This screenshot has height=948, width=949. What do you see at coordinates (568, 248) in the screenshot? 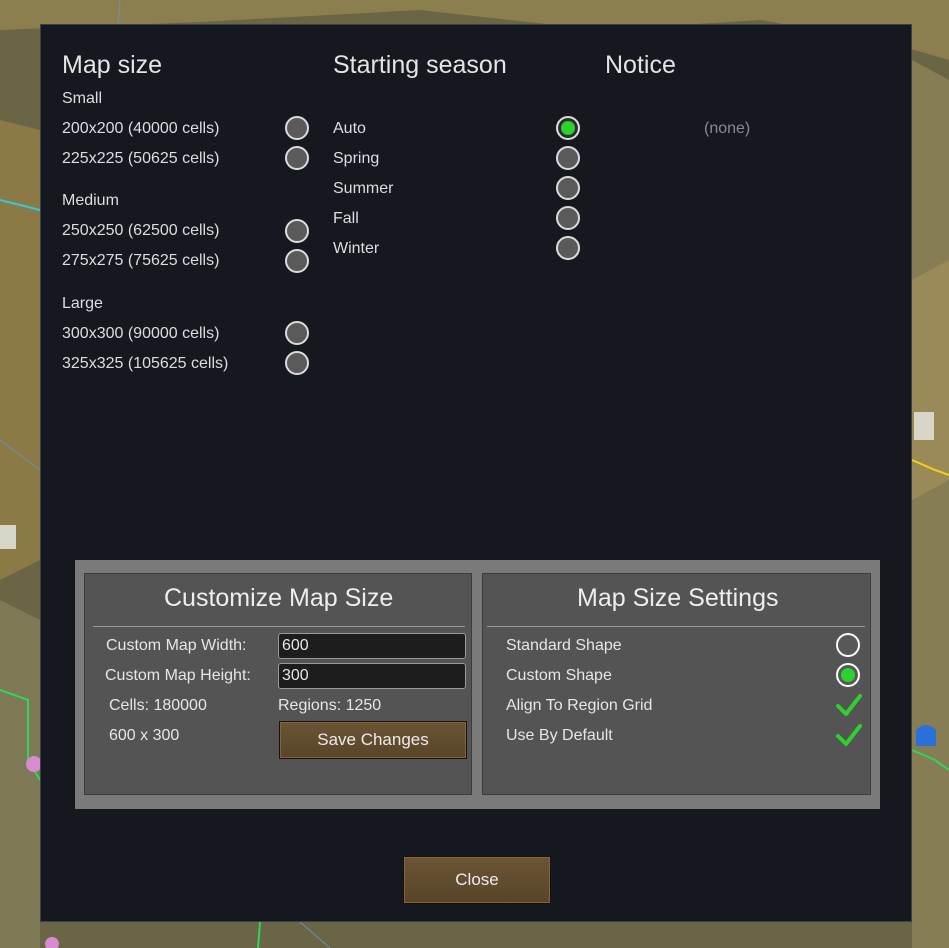
I see `season-radio-winter` at bounding box center [568, 248].